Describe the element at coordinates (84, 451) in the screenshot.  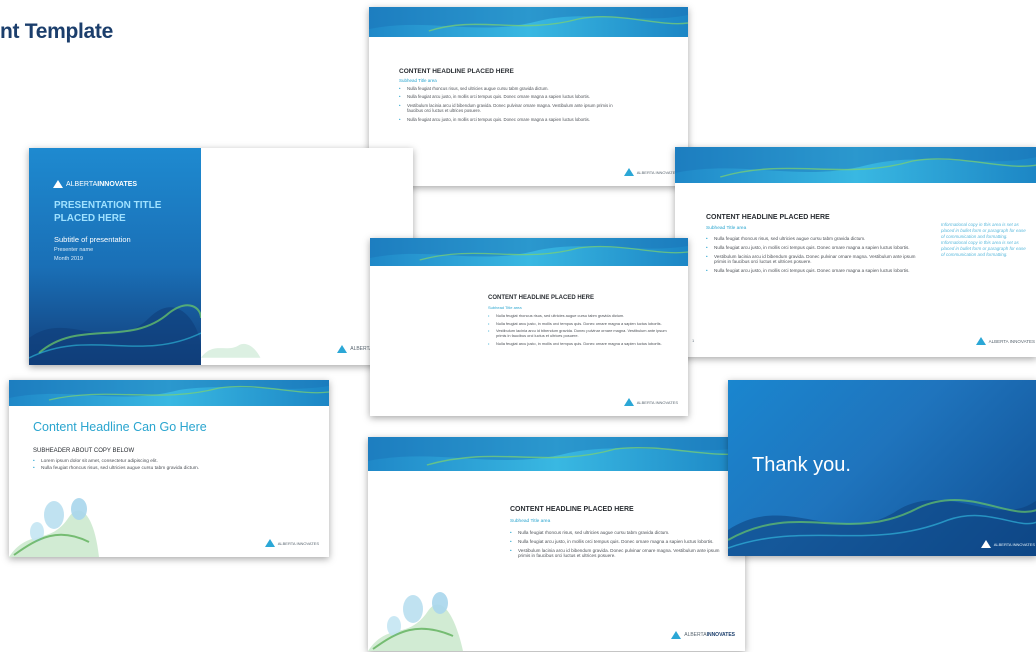
I see `slide-subheader: SUBHEADER ABOUT COPY BELOW` at that location.